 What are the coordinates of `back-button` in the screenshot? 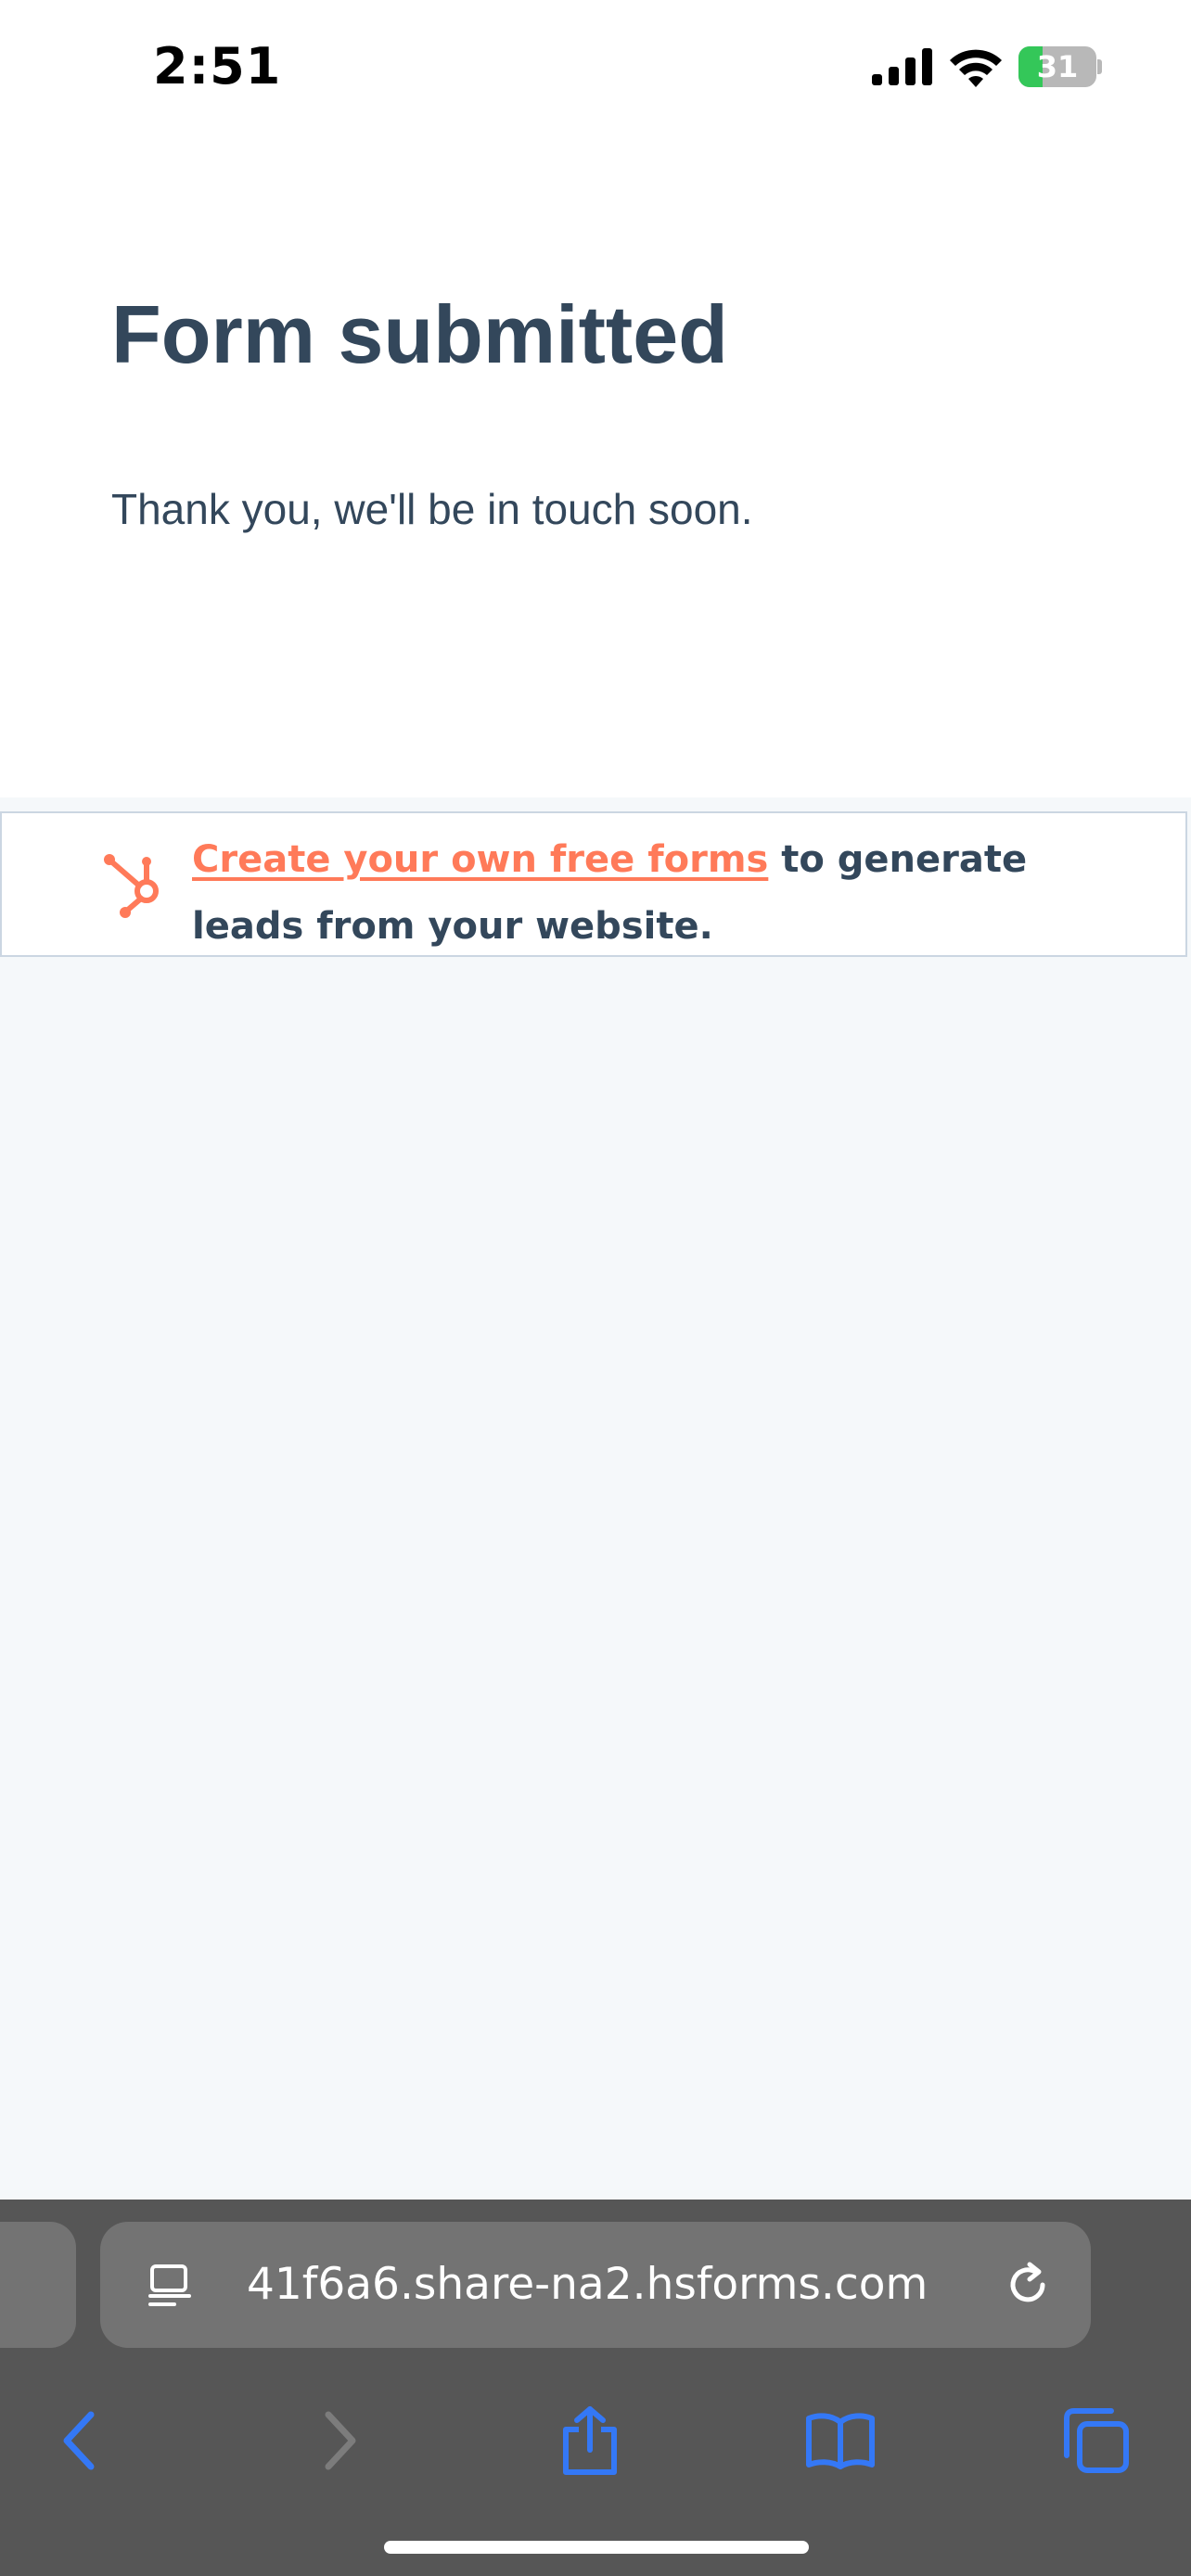 It's located at (80, 2440).